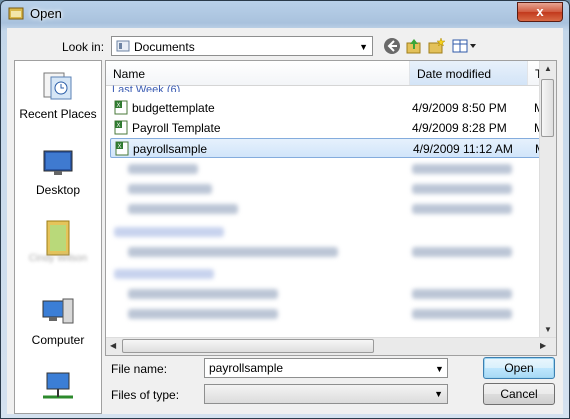 The width and height of the screenshot is (570, 419). I want to click on filename-label: File name:, so click(139, 369).